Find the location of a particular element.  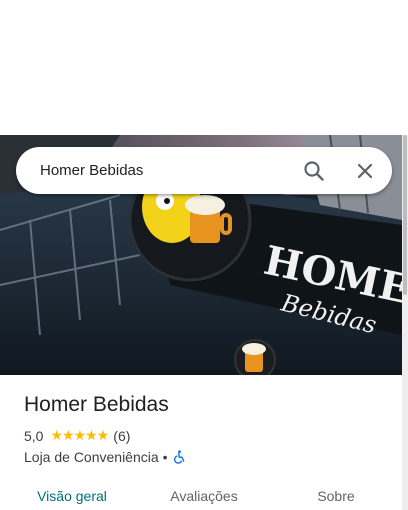

rating-row: 5,0 ★ ★ ★ ★ ★ (6) is located at coordinates (77, 436).